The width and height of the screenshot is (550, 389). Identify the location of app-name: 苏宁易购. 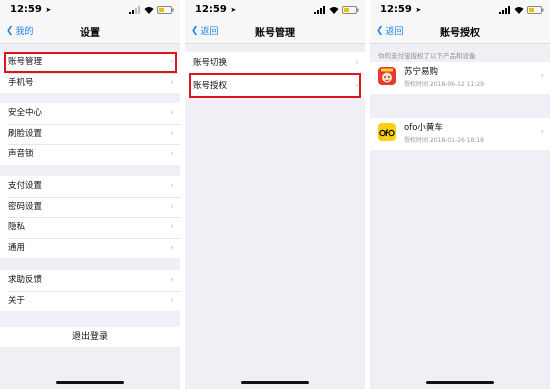
(421, 72).